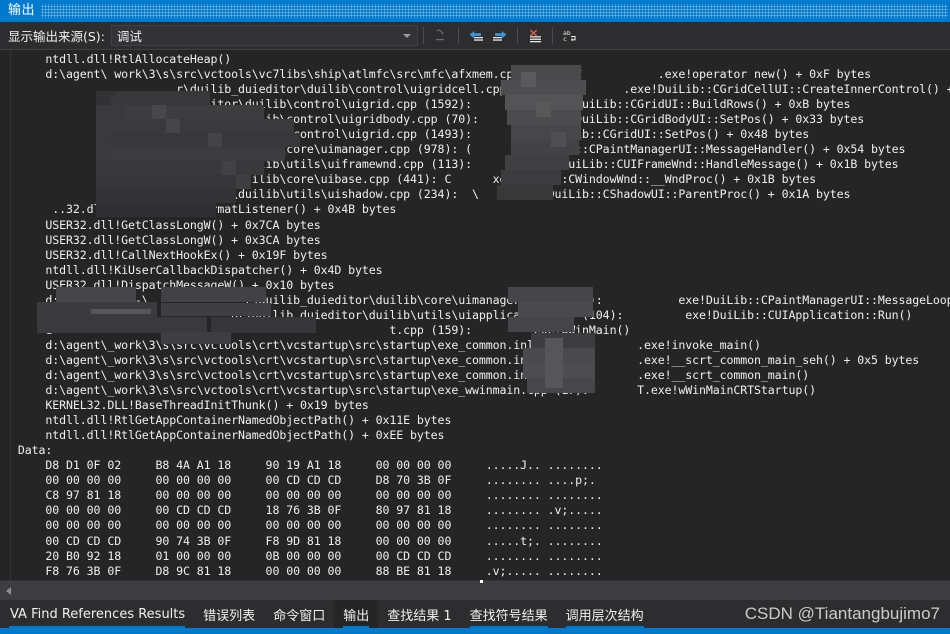  I want to click on tab-va-find-references-results: VA Find References Results, so click(97, 614).